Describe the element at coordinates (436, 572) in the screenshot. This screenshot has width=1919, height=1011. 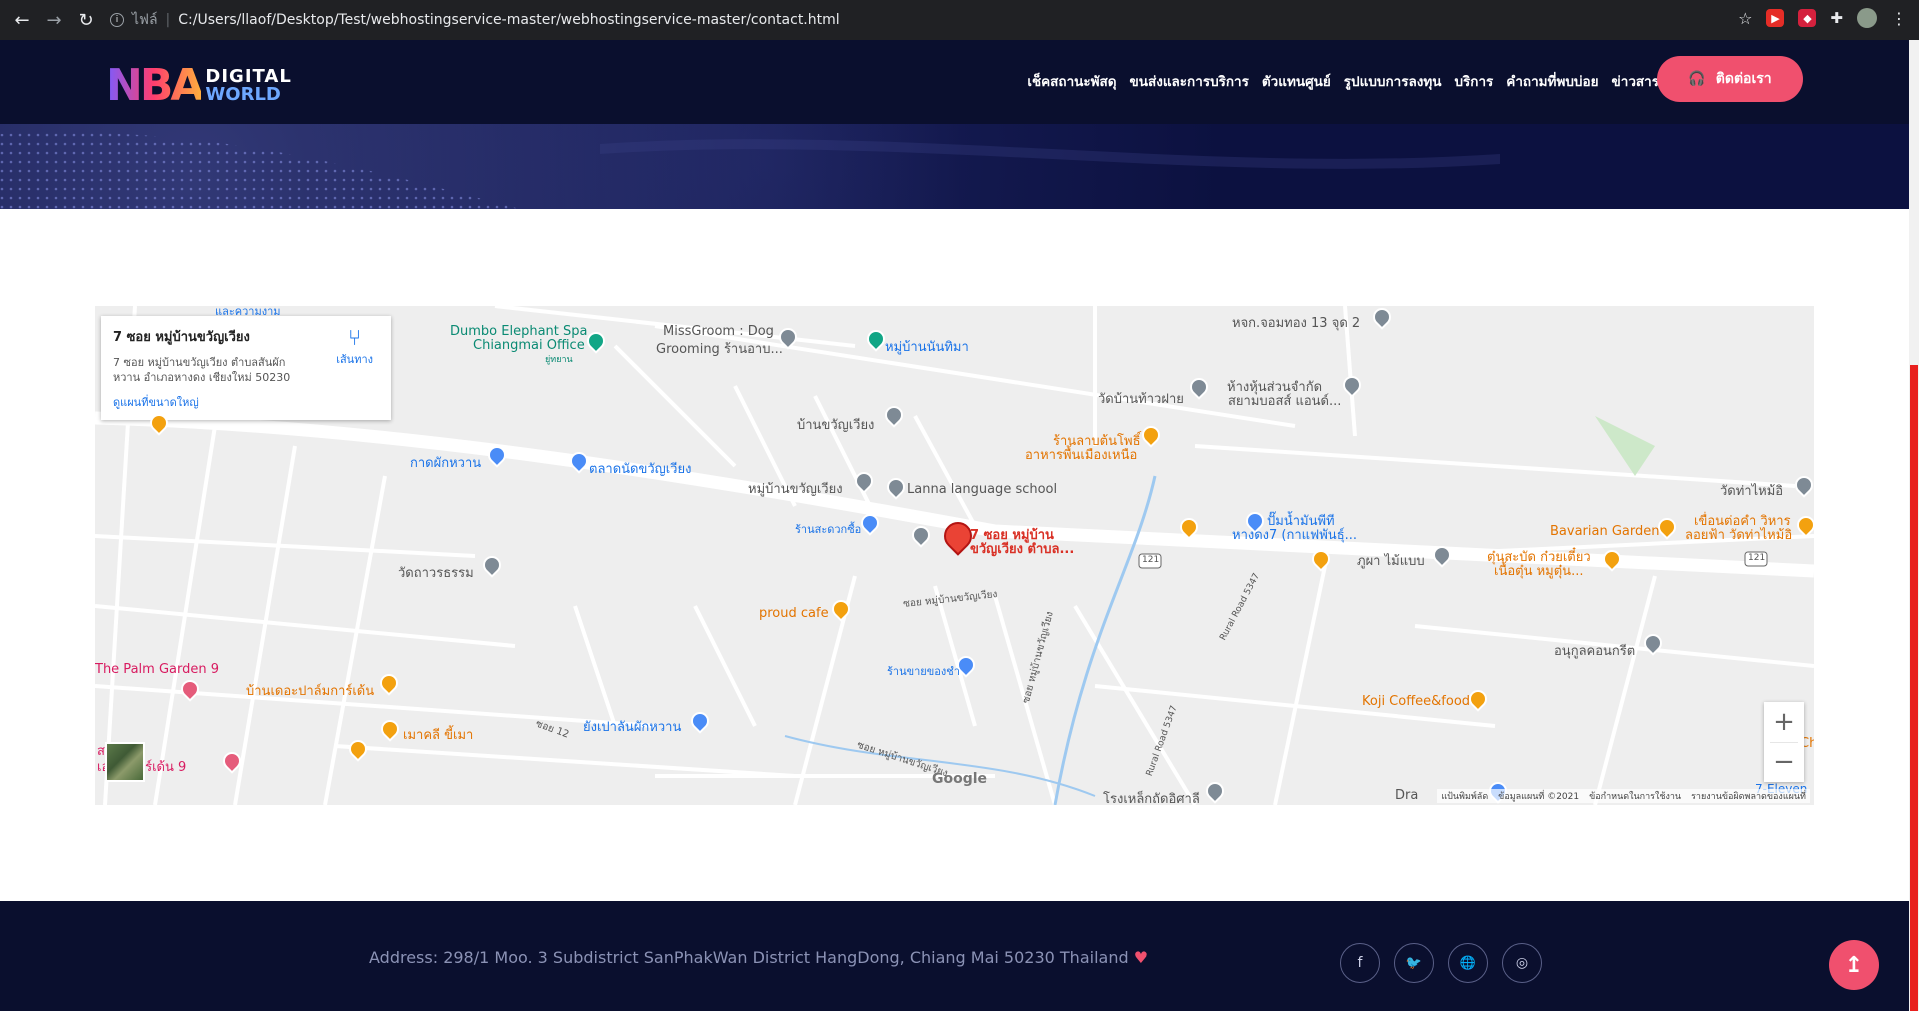
I see `map-label: วัดถาวรธรรม` at that location.